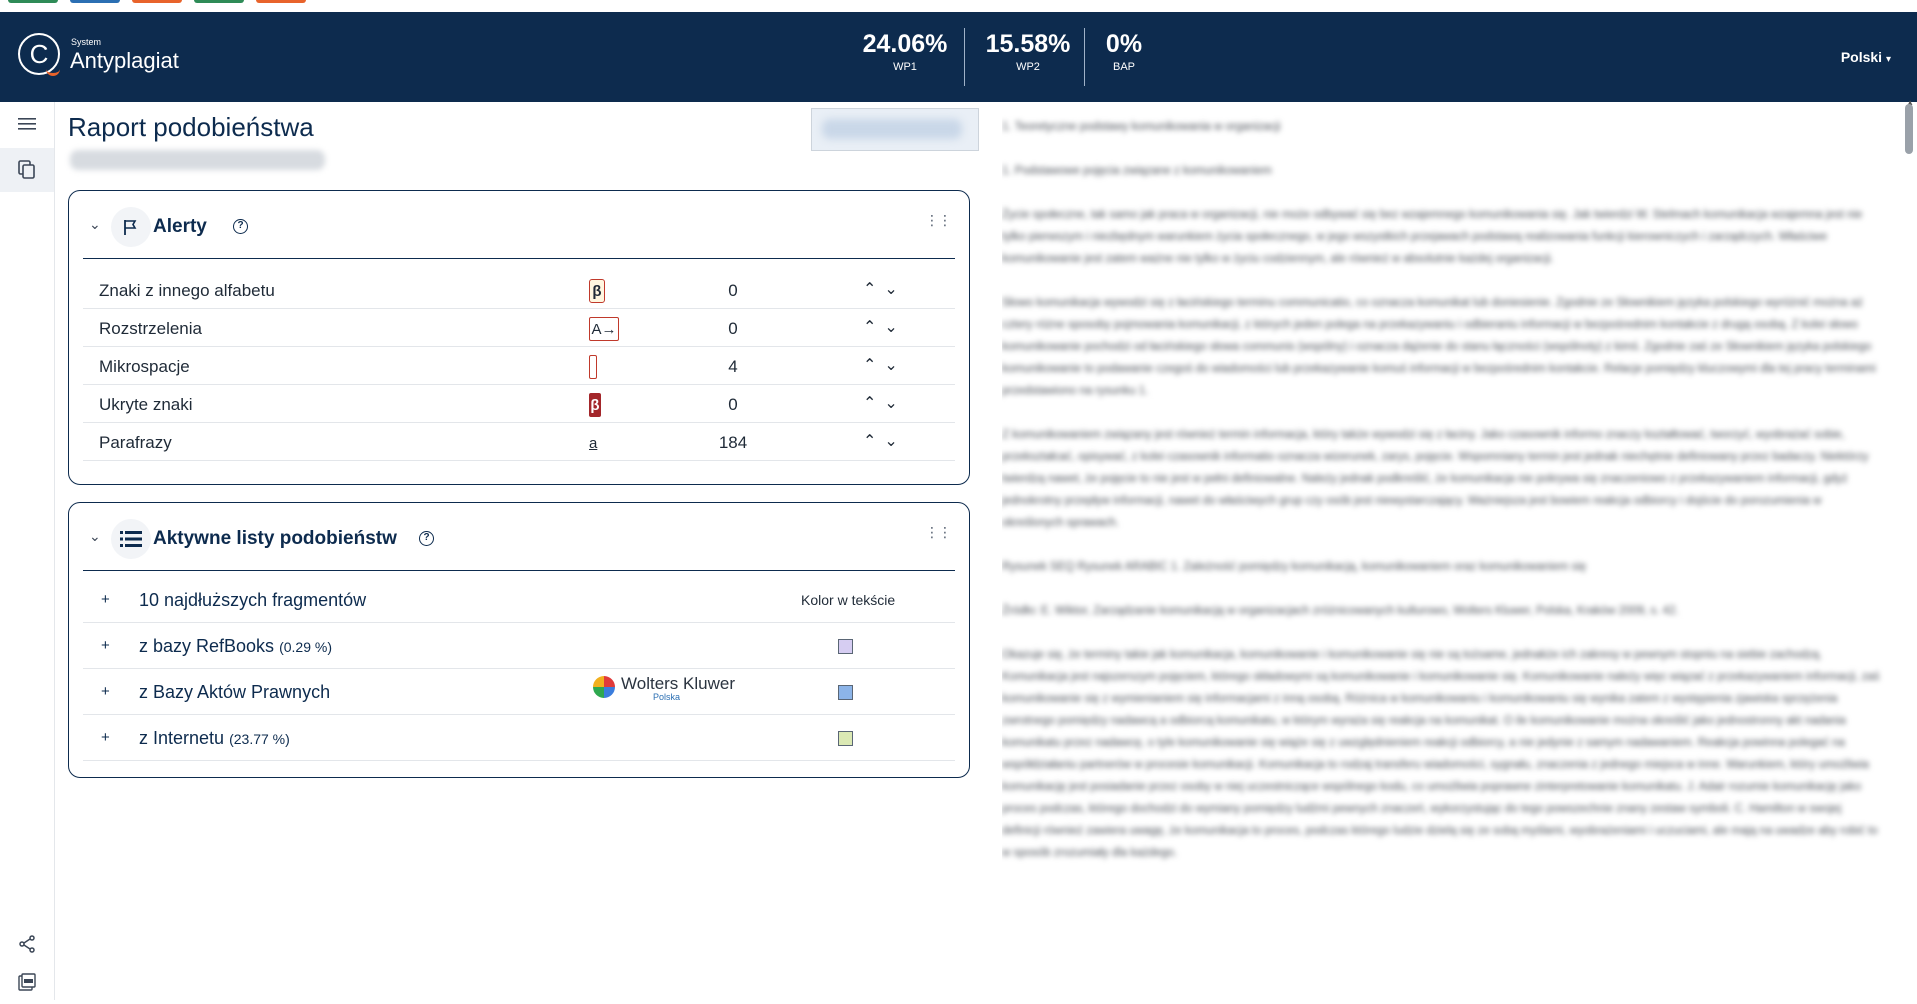 The image size is (1917, 1004). What do you see at coordinates (519, 404) in the screenshot?
I see `alert-row: Ukryte znaki β 0 ⌃⌄` at bounding box center [519, 404].